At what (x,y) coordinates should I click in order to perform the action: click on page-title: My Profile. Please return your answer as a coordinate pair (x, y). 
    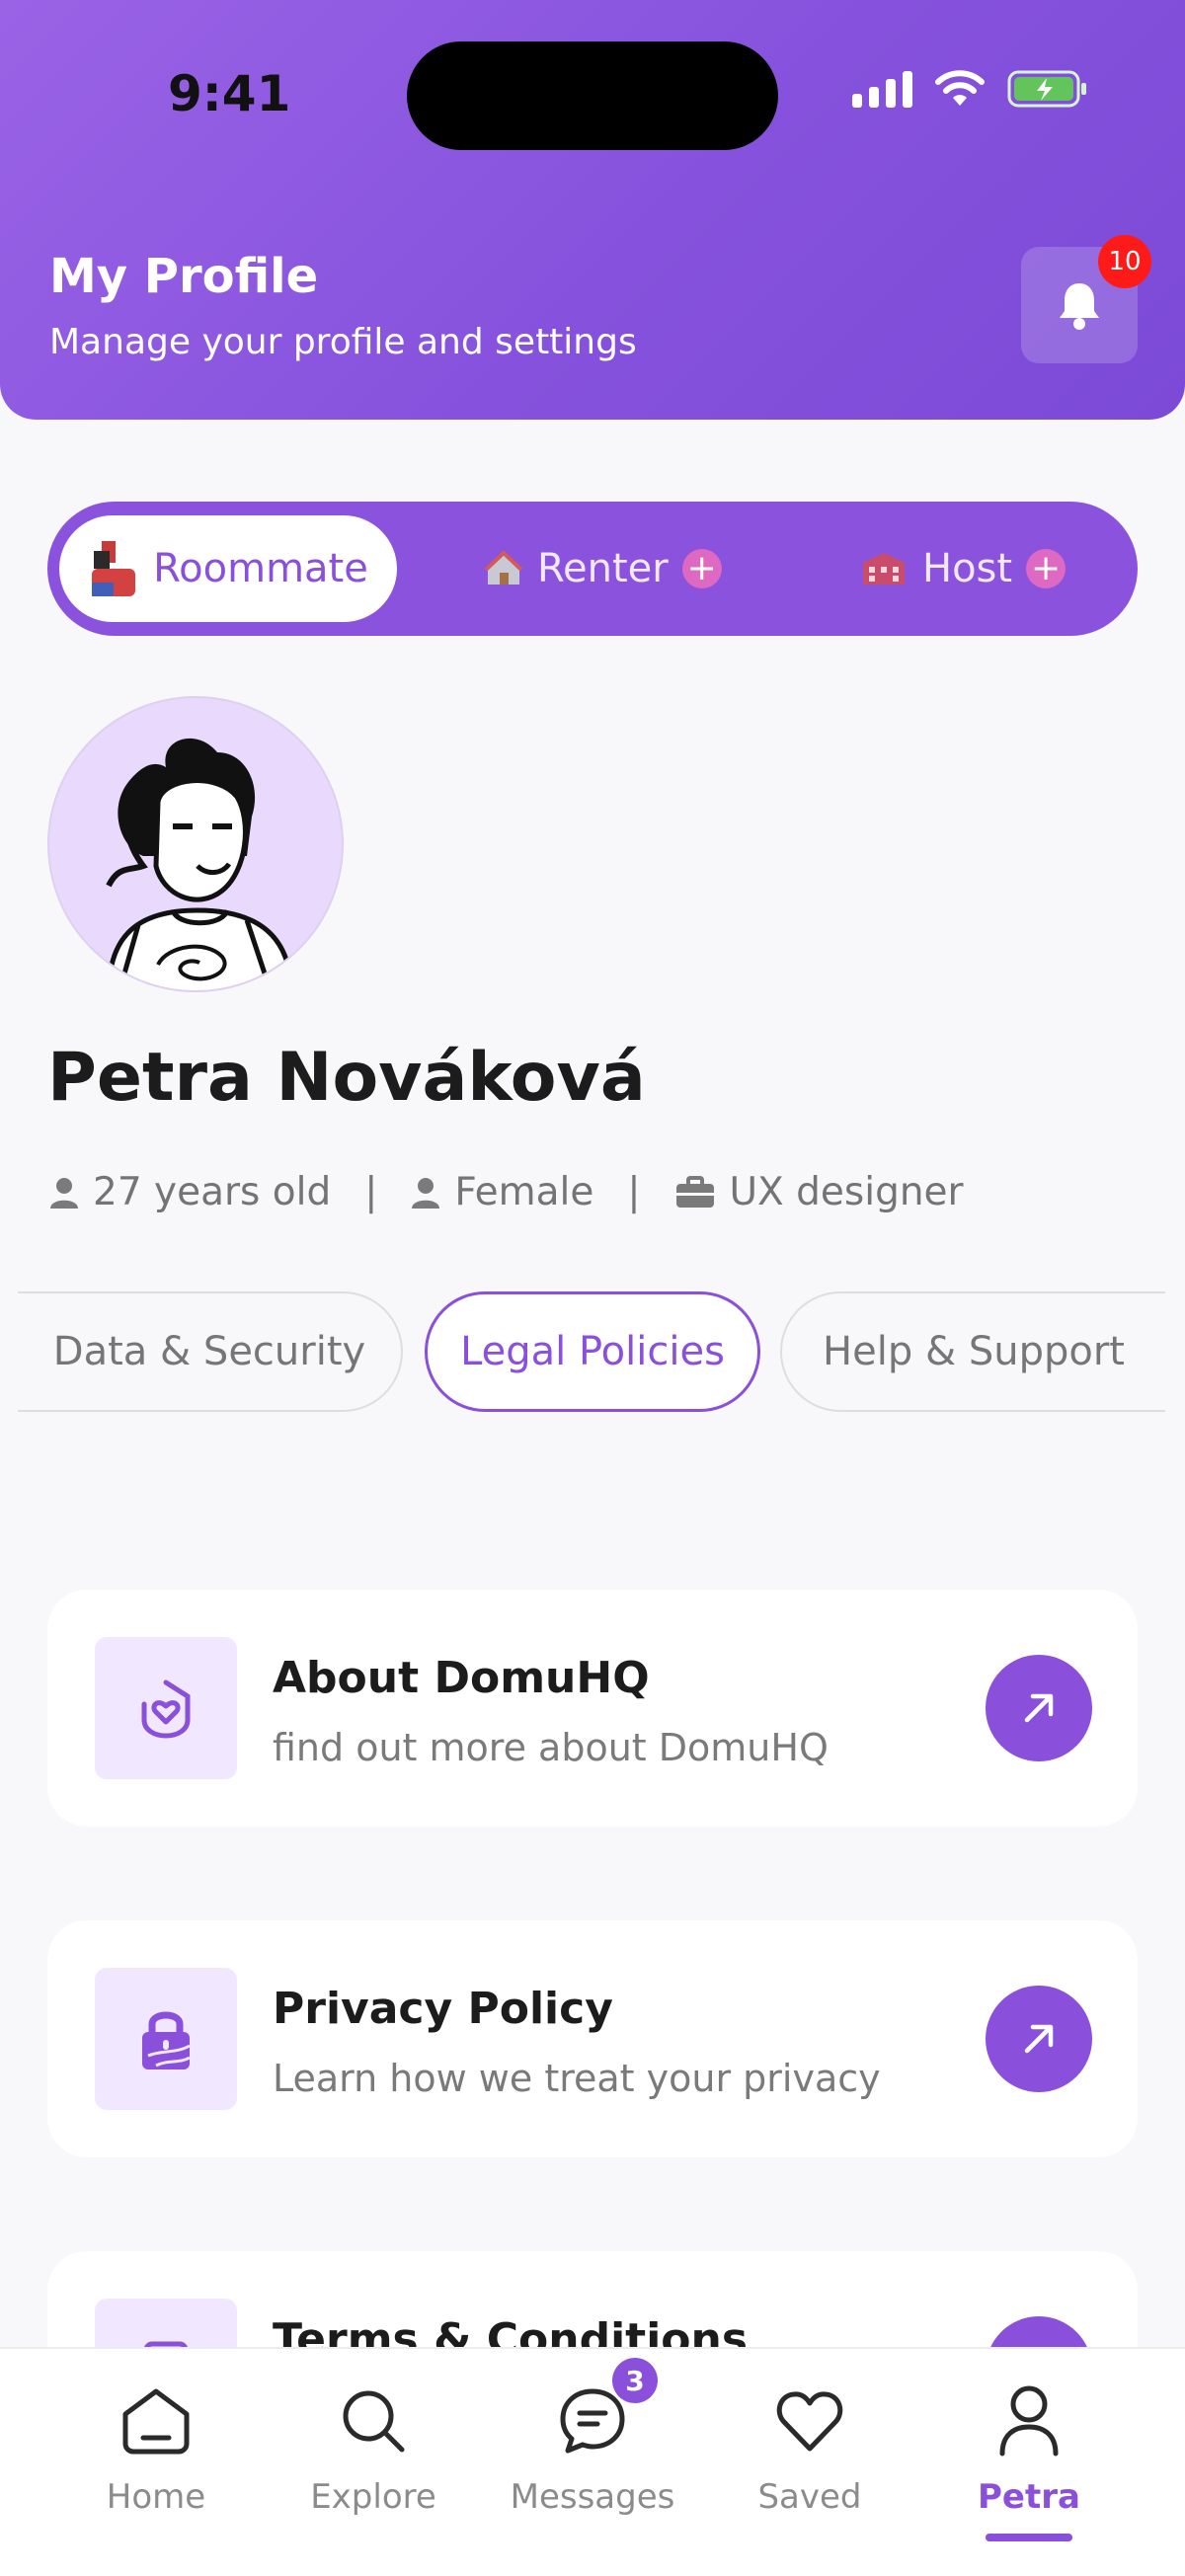
    Looking at the image, I should click on (184, 276).